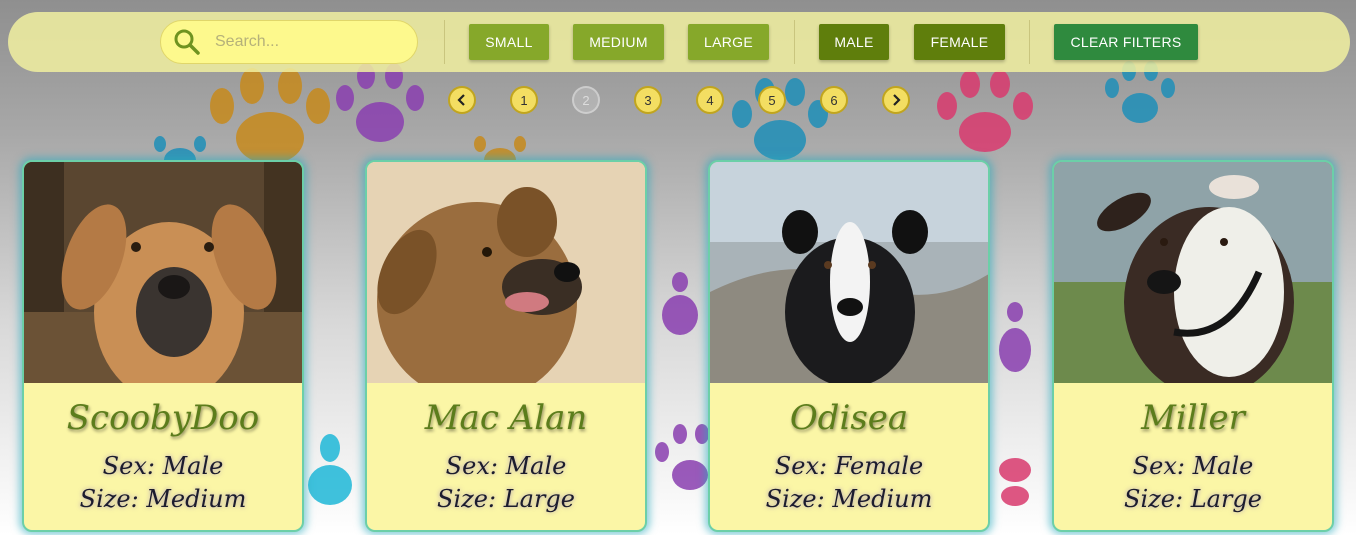 The image size is (1356, 535). What do you see at coordinates (710, 100) in the screenshot?
I see `page-button: 4` at bounding box center [710, 100].